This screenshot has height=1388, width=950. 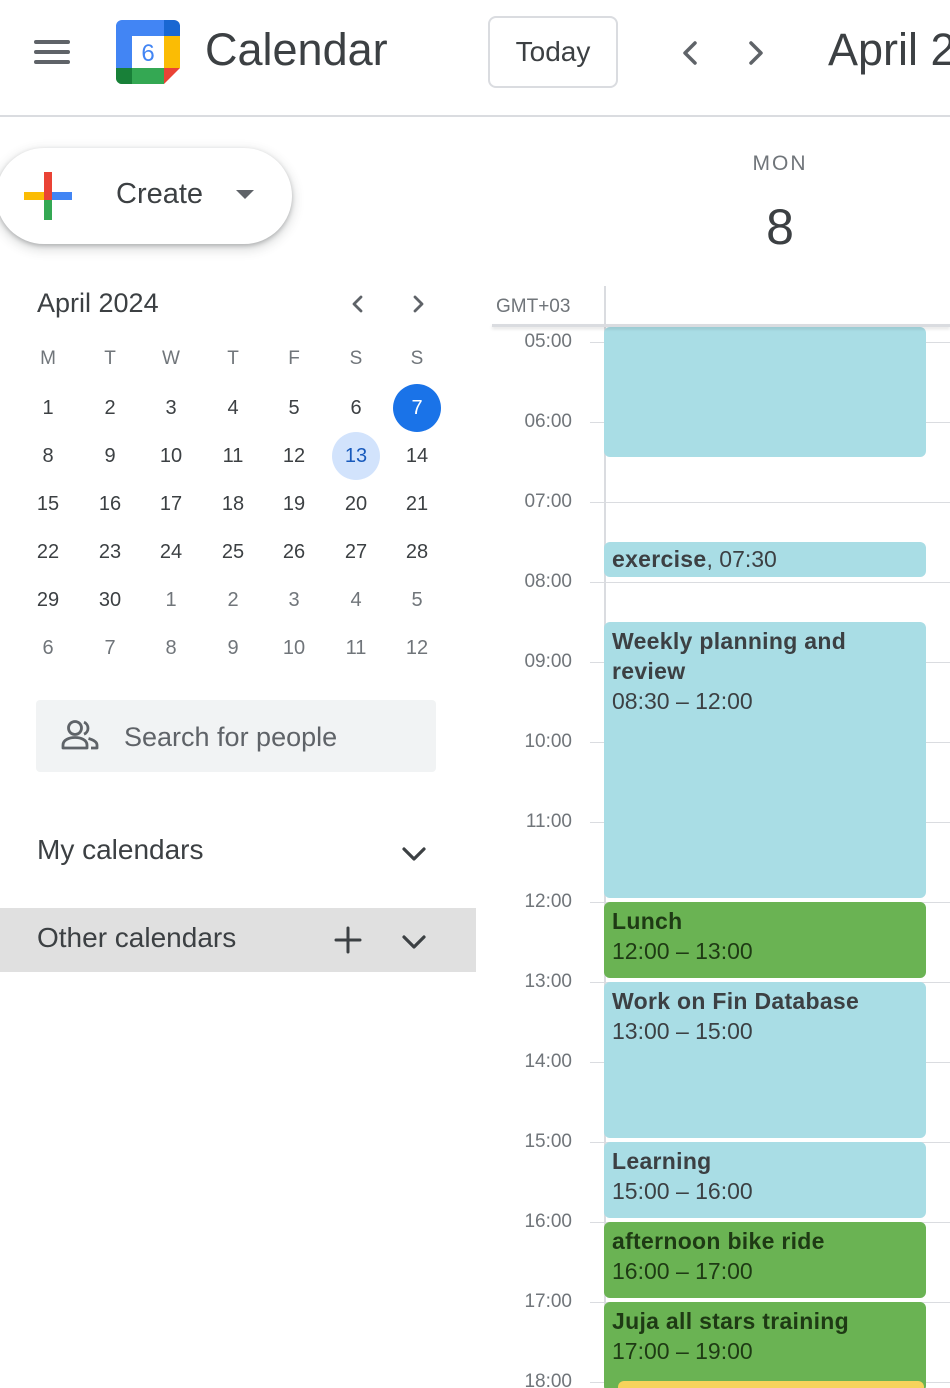 I want to click on next-period-button, so click(x=755, y=53).